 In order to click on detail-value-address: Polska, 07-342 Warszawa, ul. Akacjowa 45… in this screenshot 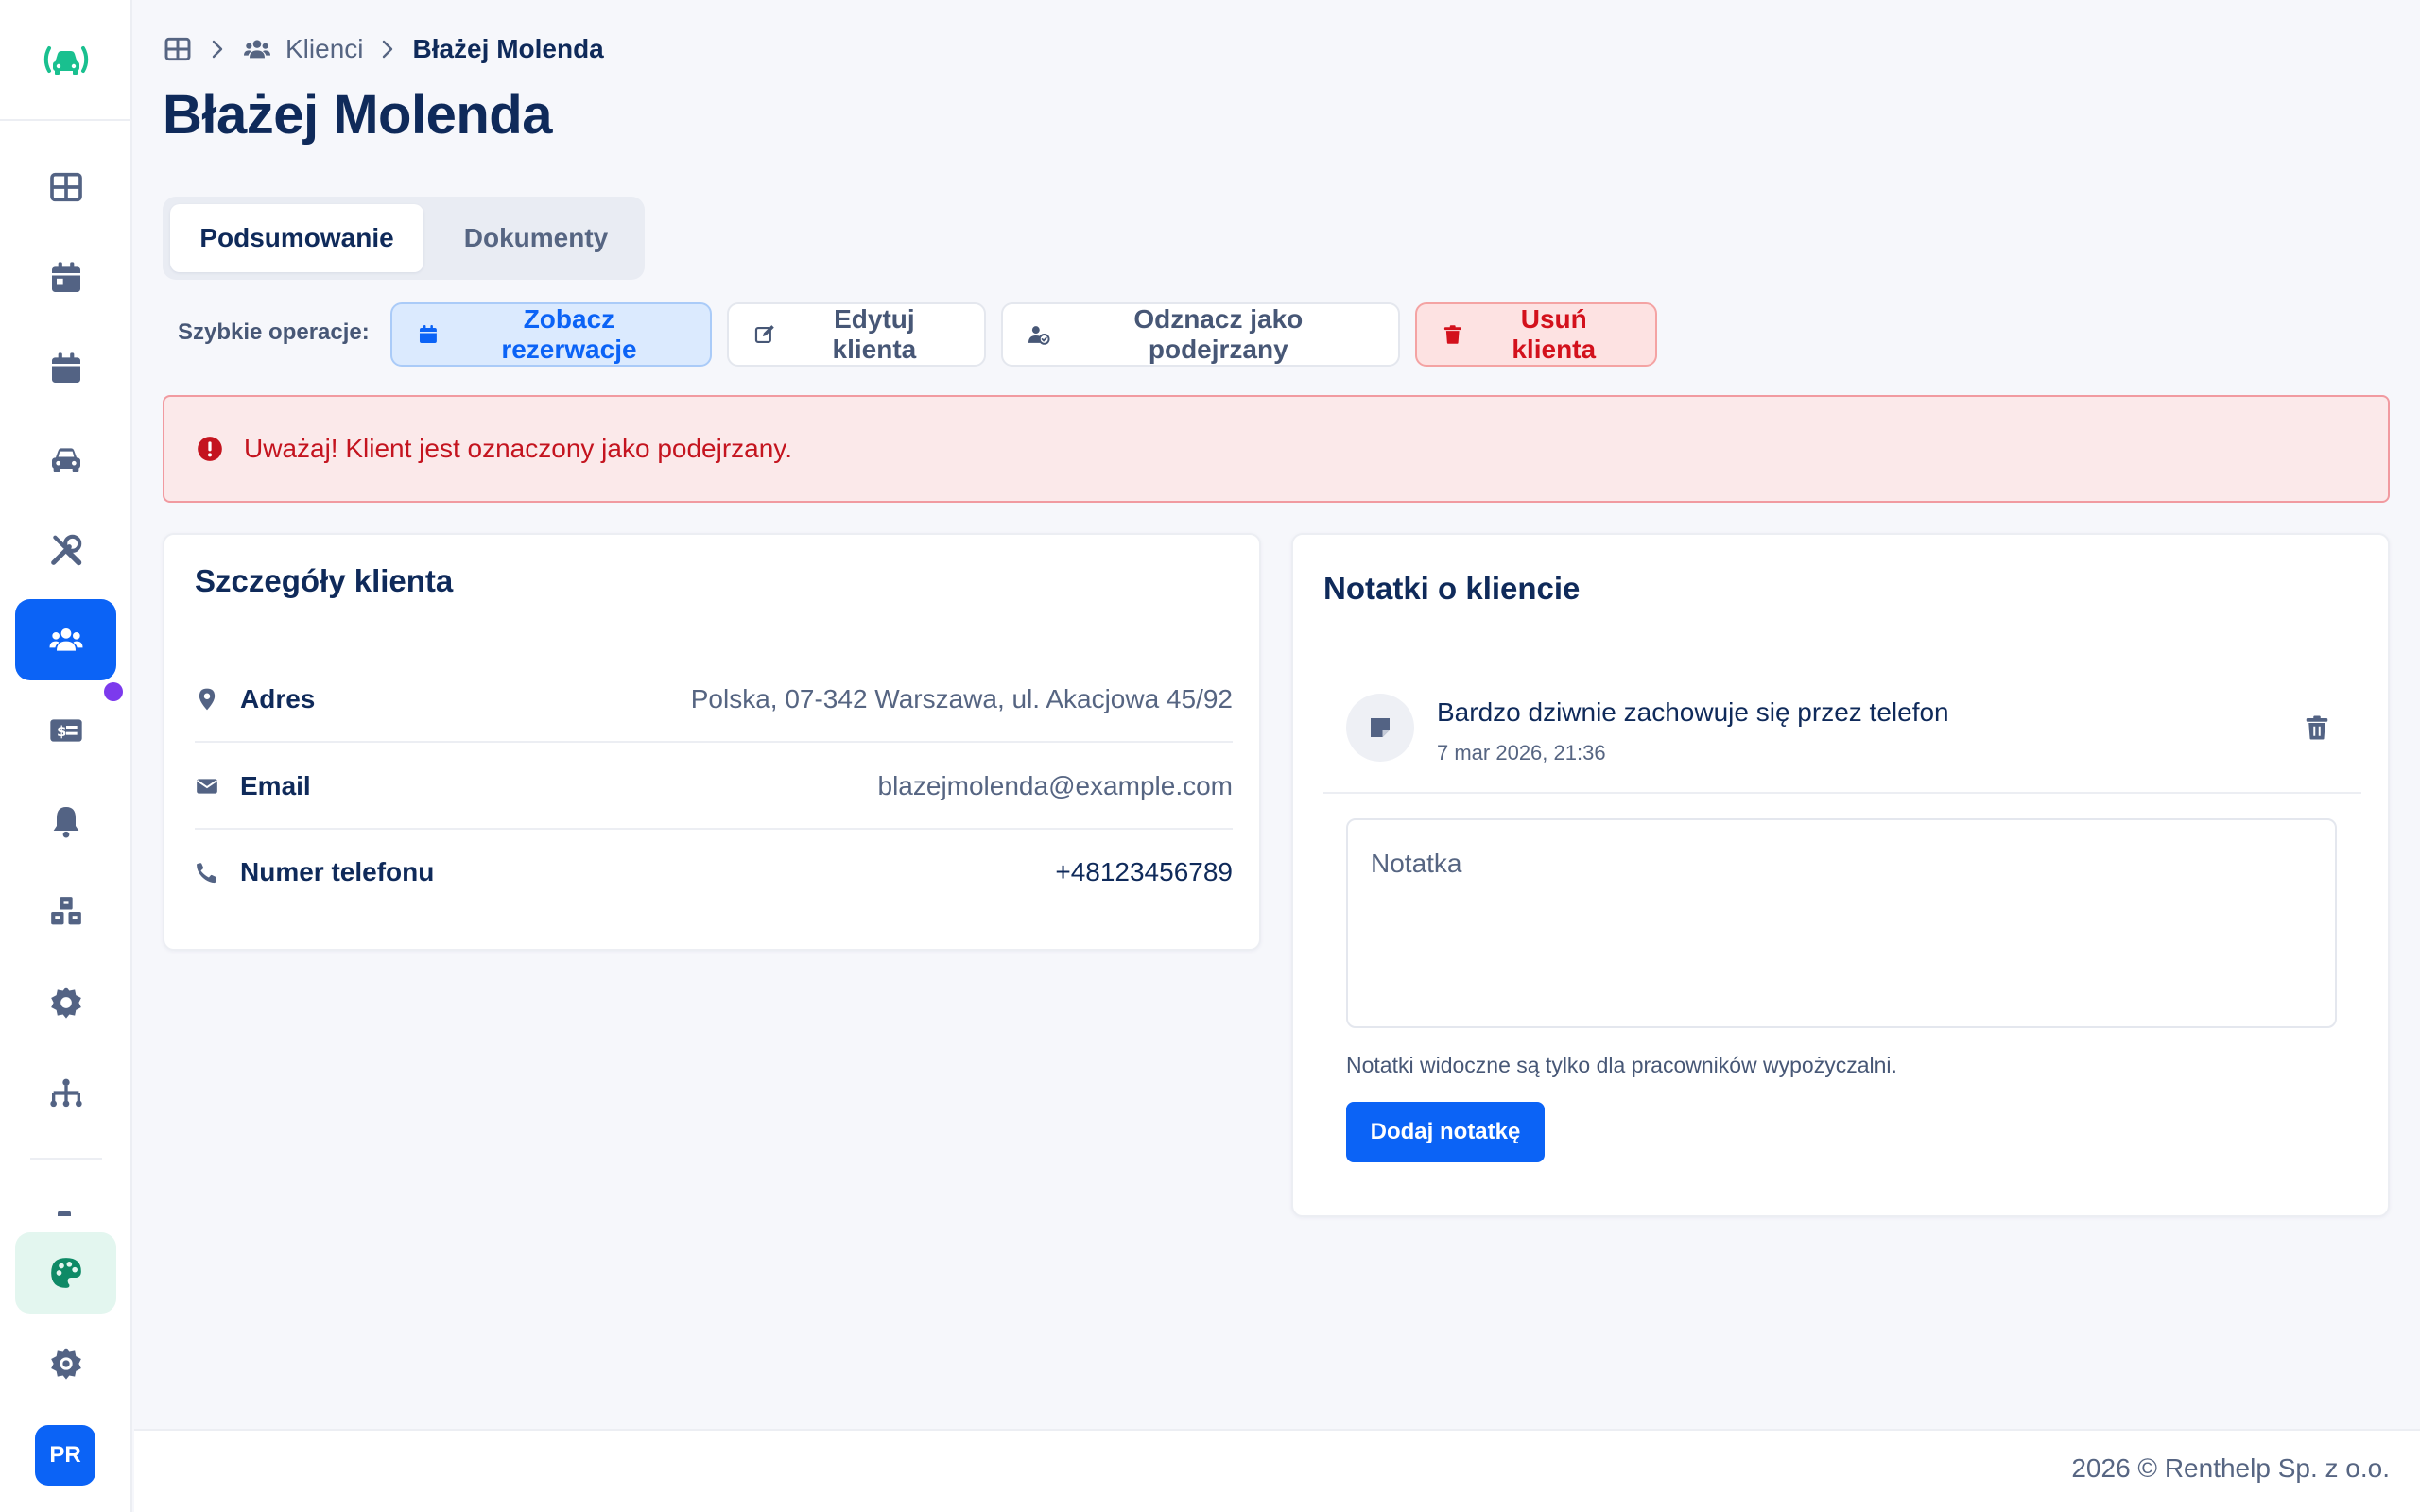, I will do `click(961, 698)`.